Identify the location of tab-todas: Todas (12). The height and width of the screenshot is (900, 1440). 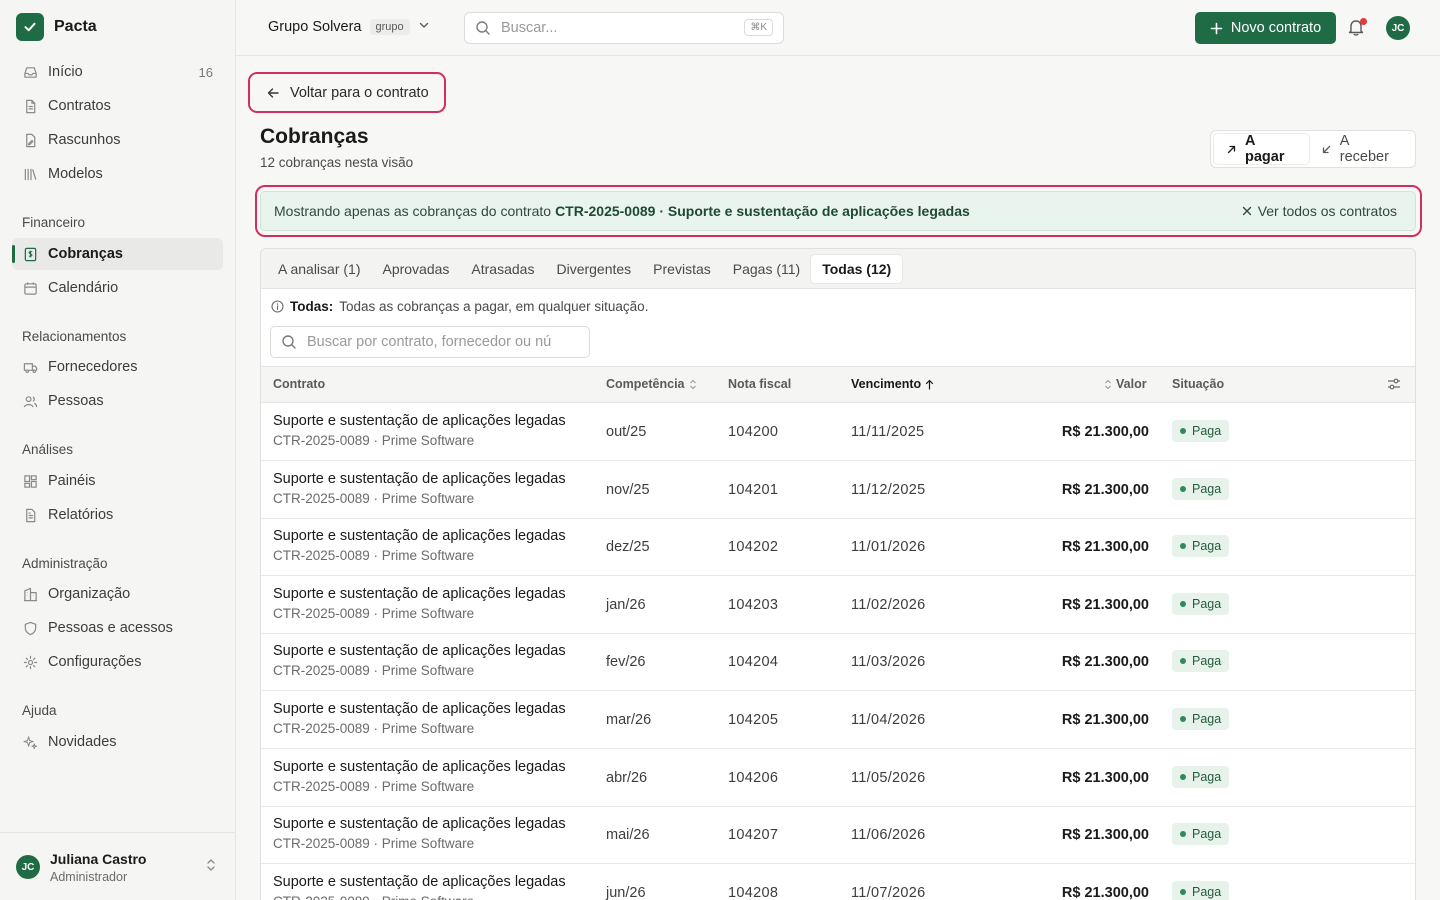
(857, 268).